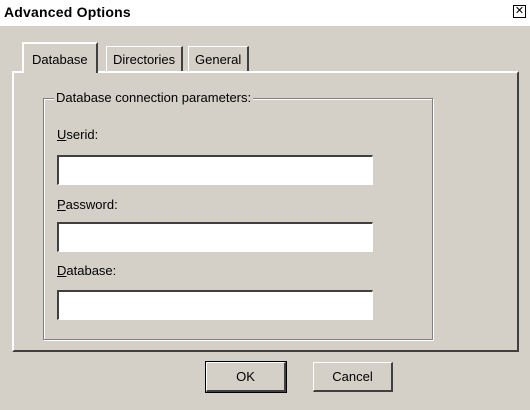 This screenshot has height=410, width=530. What do you see at coordinates (62, 270) in the screenshot?
I see `database-mnemonic: D` at bounding box center [62, 270].